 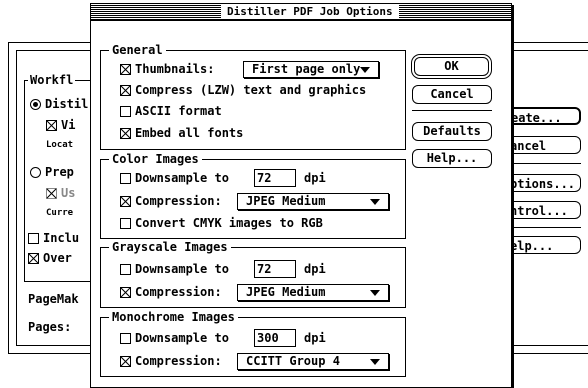 What do you see at coordinates (286, 292) in the screenshot?
I see `grayscale-compression-value: JPEG Medium` at bounding box center [286, 292].